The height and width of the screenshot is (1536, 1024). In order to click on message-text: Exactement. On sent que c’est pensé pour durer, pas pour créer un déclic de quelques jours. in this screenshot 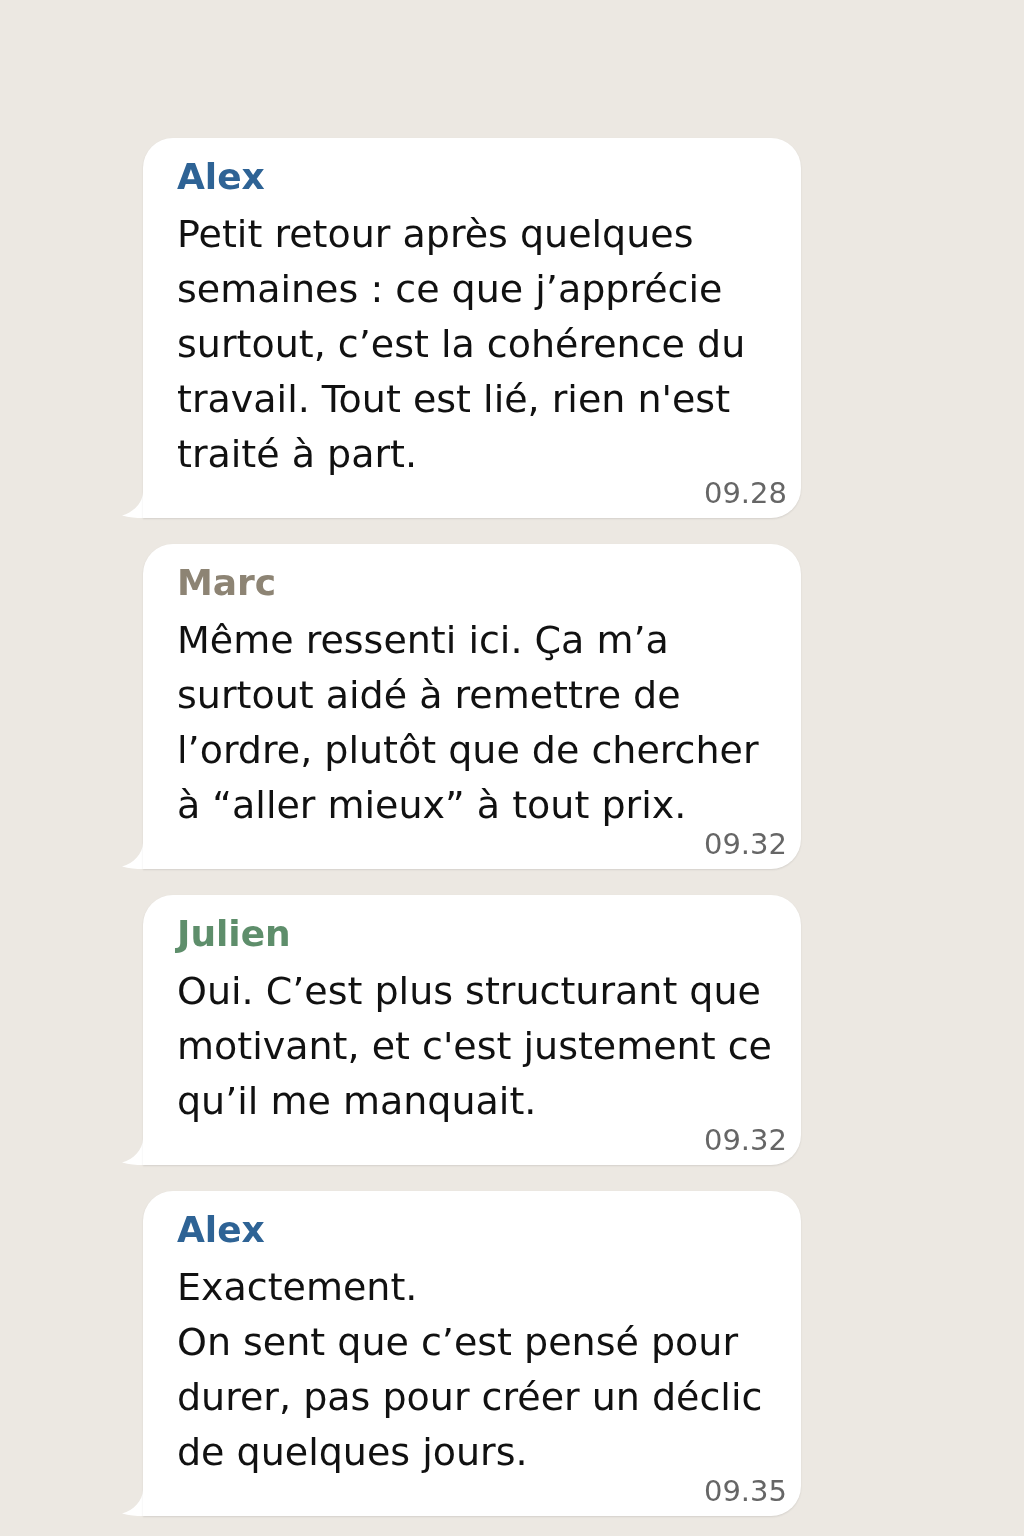, I will do `click(470, 1369)`.